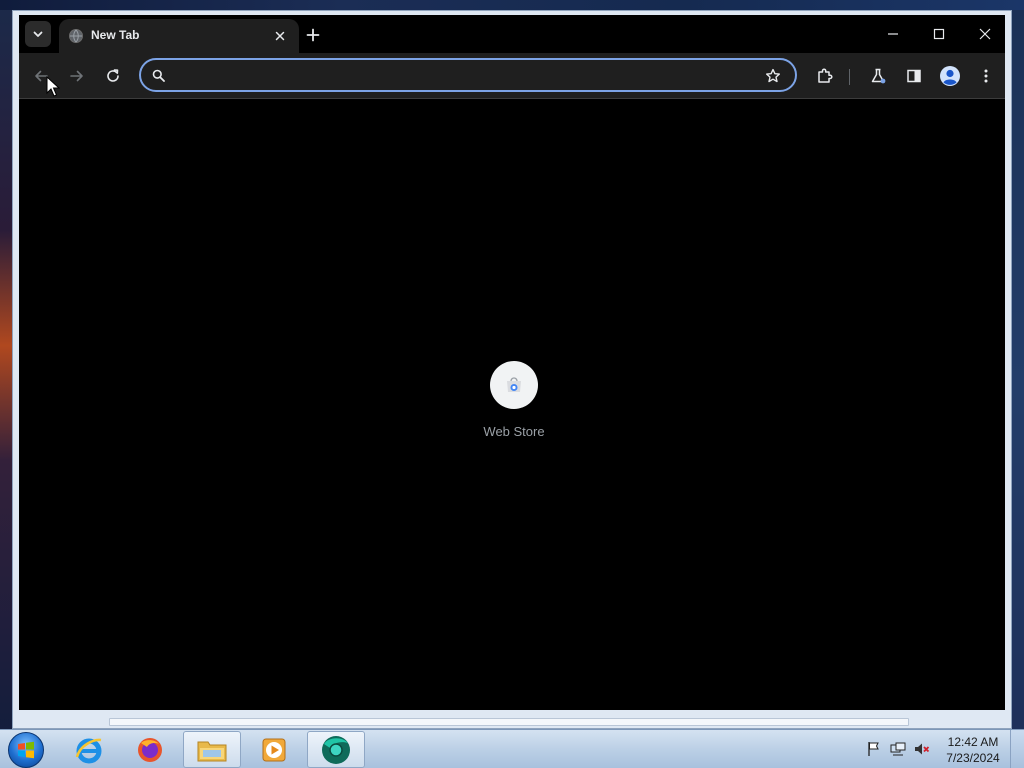 This screenshot has width=1024, height=768. Describe the element at coordinates (76, 36) in the screenshot. I see `globe-icon` at that location.